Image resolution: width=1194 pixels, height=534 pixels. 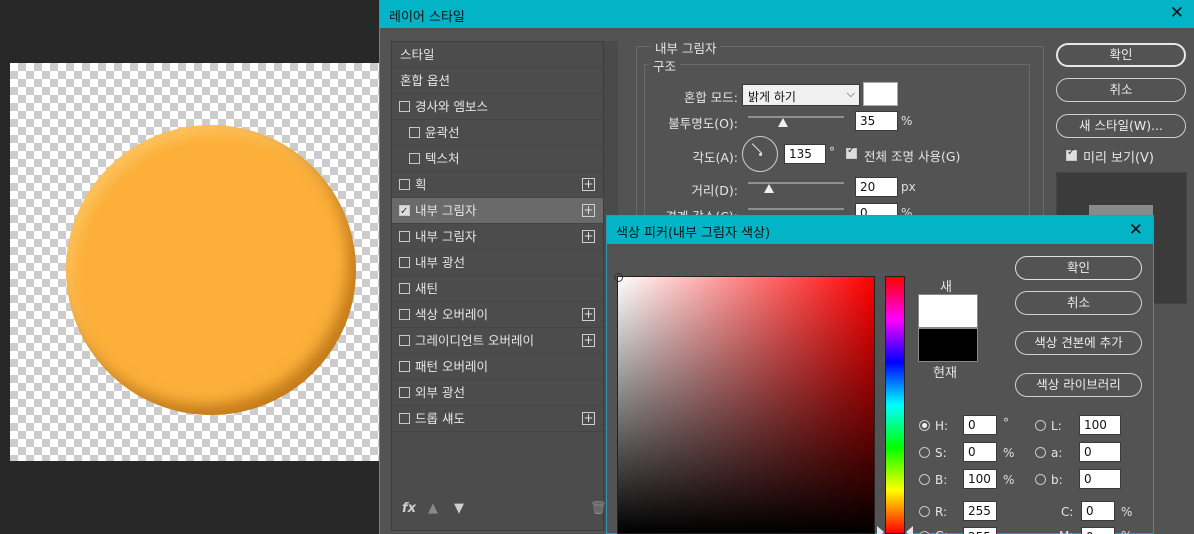 I want to click on m-input: 0, so click(x=1098, y=530).